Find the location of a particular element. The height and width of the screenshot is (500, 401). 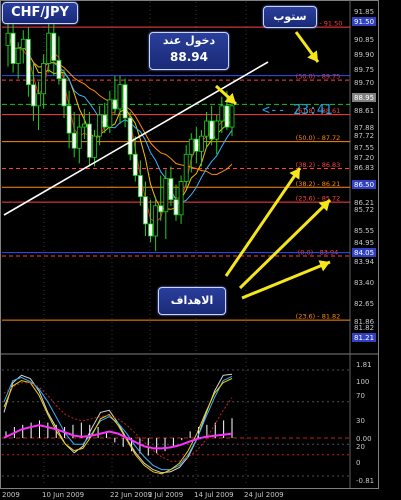

price-axis-tick: 88.61 is located at coordinates (364, 111).